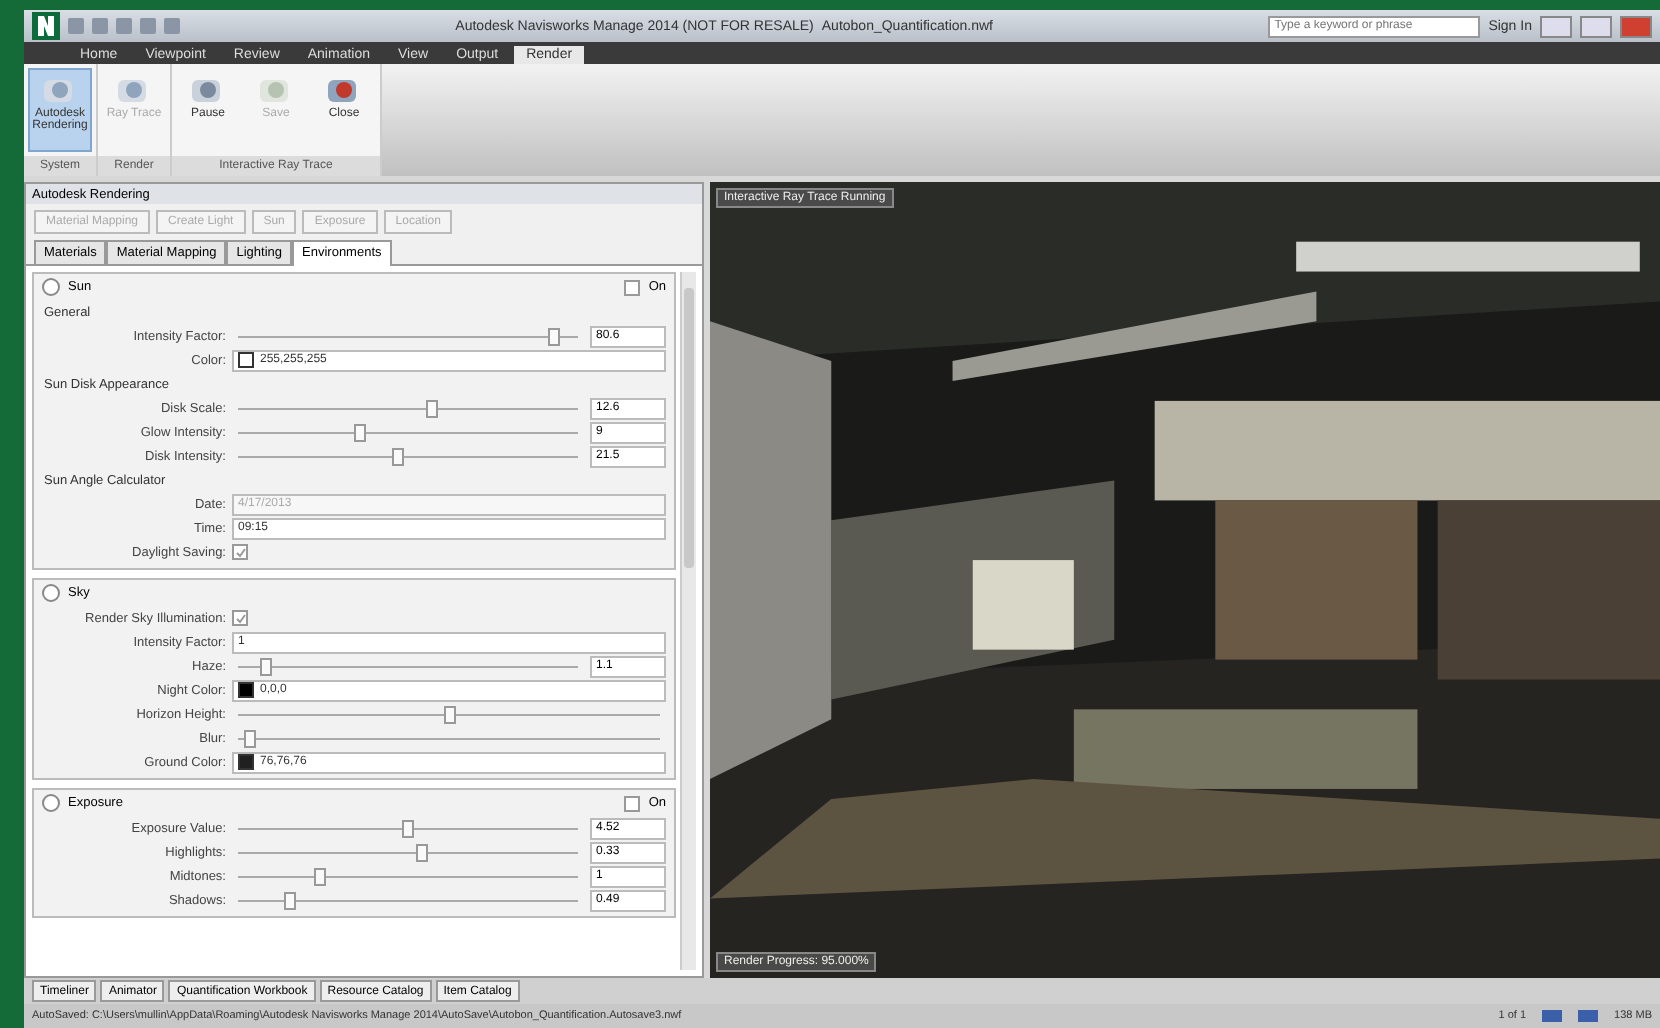 The height and width of the screenshot is (1028, 1660). I want to click on scrollbar, so click(688, 621).